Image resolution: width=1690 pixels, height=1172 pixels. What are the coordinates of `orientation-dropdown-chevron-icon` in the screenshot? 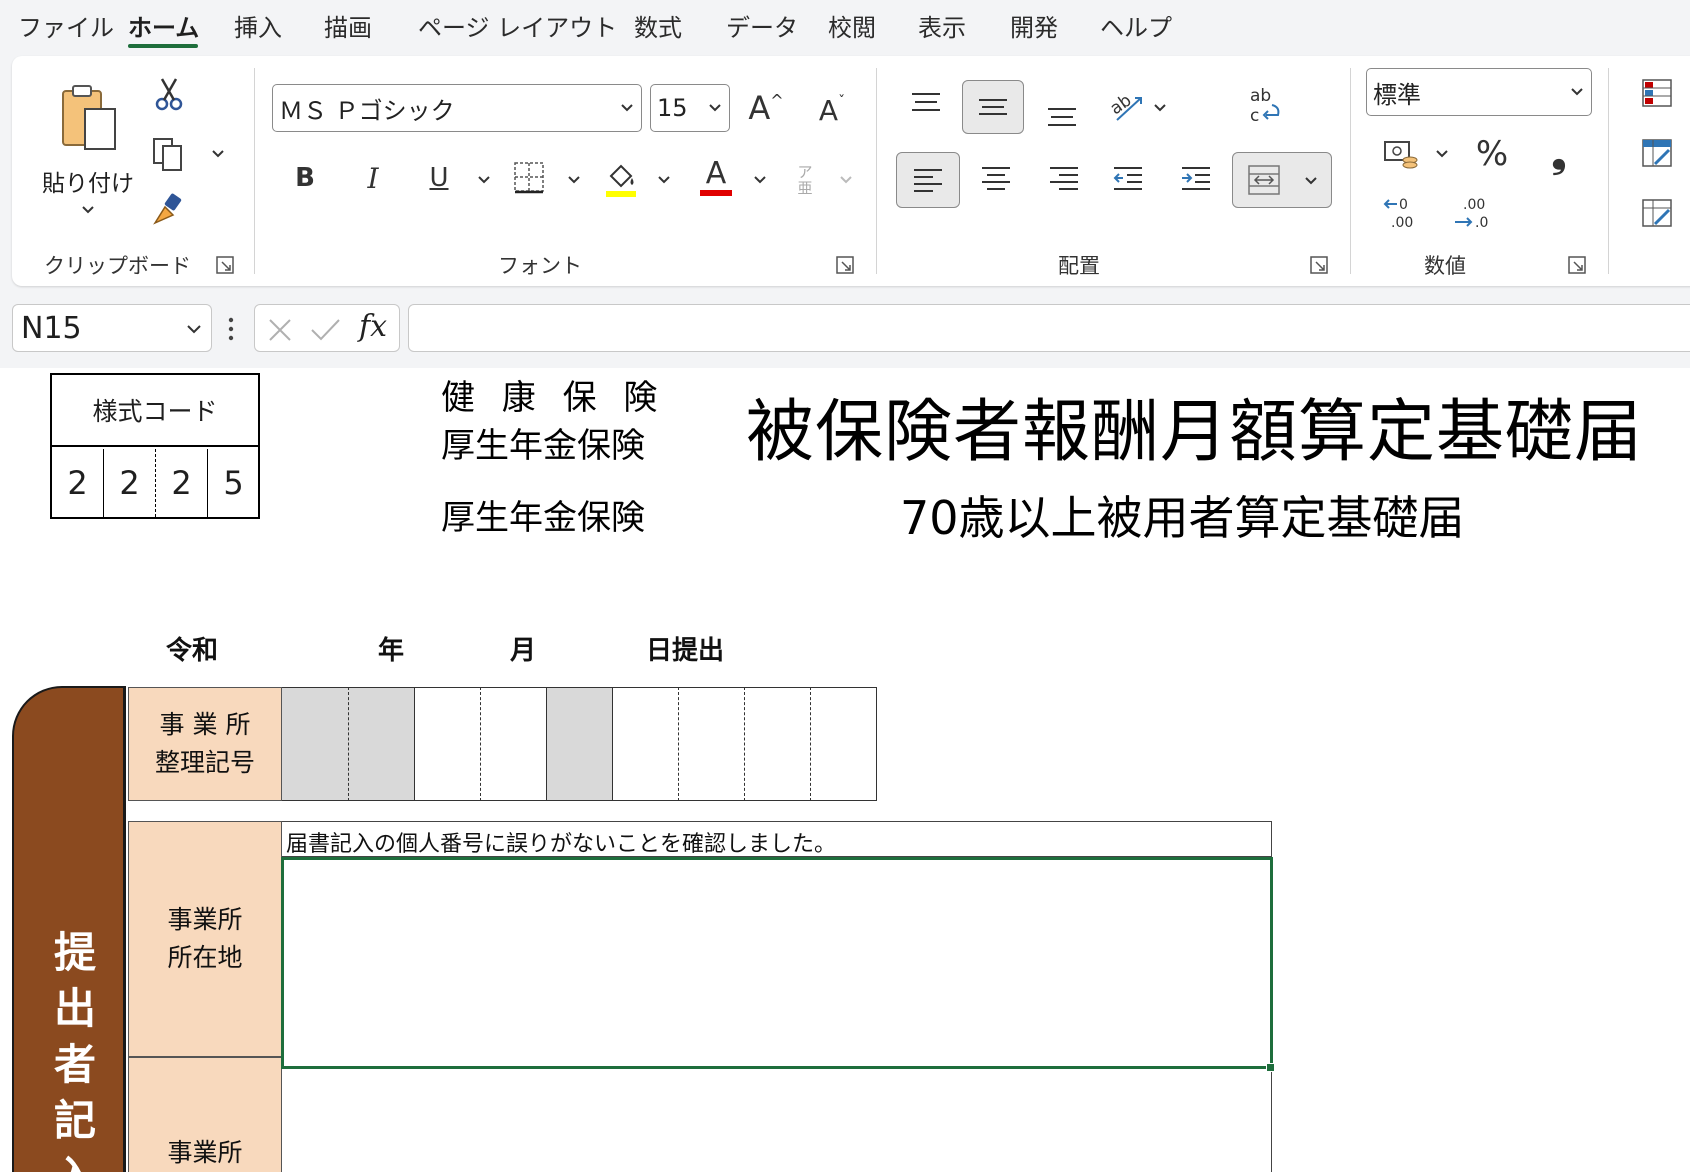 It's located at (1160, 108).